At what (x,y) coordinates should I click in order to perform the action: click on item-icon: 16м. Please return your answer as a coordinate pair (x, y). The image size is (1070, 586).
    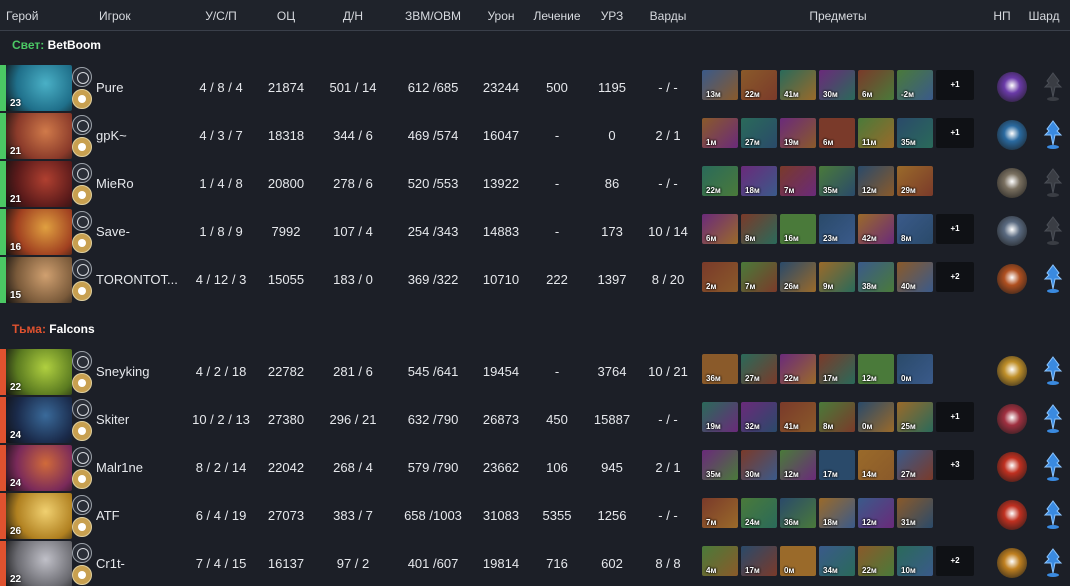
    Looking at the image, I should click on (798, 229).